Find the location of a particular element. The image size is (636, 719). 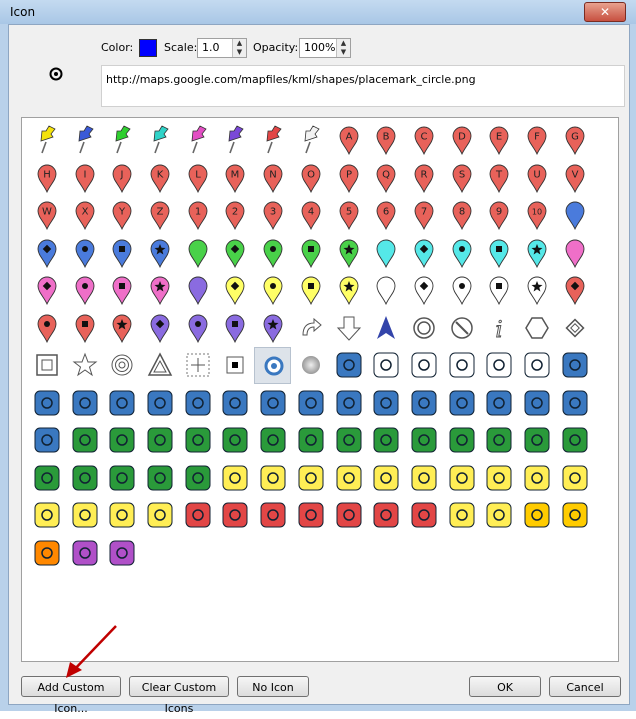

paddle-10-item is located at coordinates (423, 253).